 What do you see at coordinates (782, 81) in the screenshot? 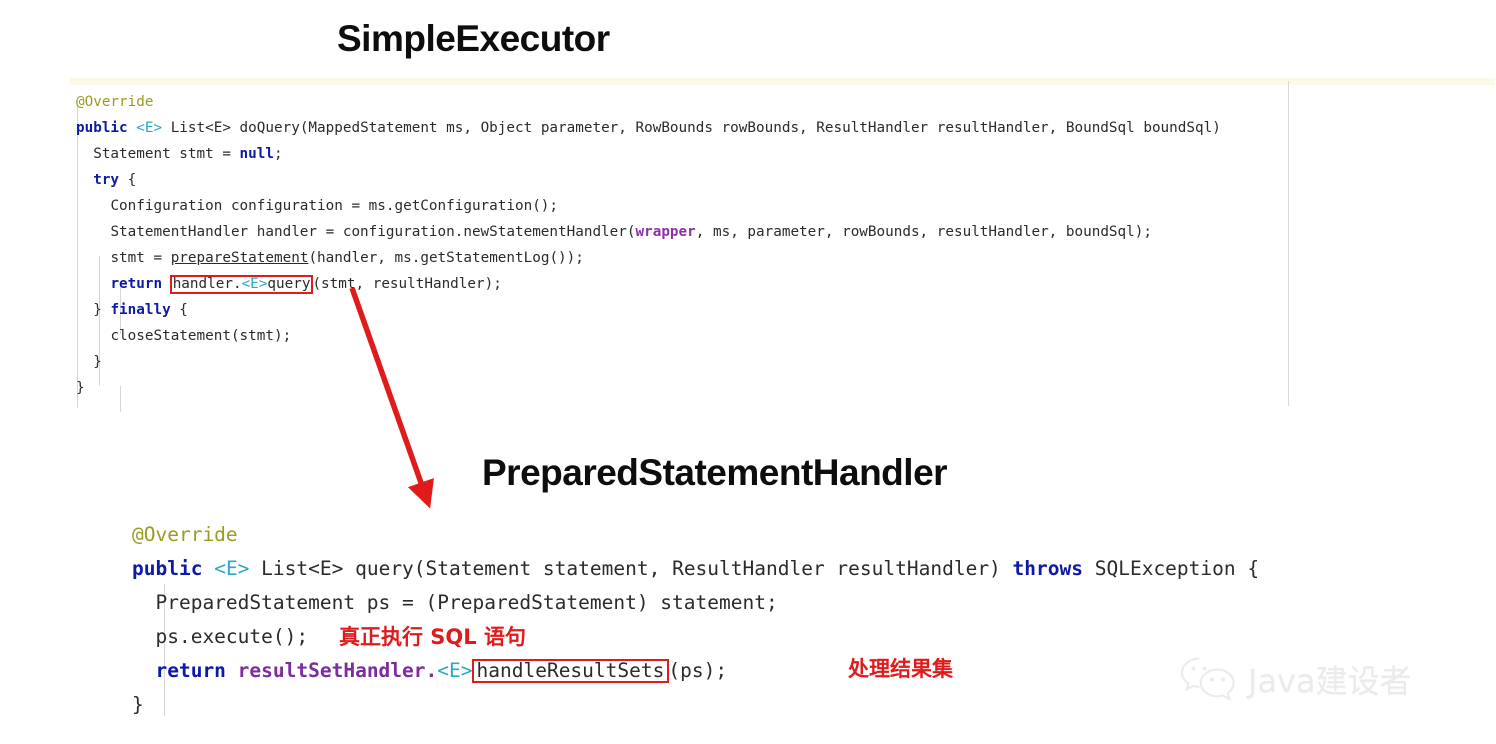
I see `code-block-top-strip` at bounding box center [782, 81].